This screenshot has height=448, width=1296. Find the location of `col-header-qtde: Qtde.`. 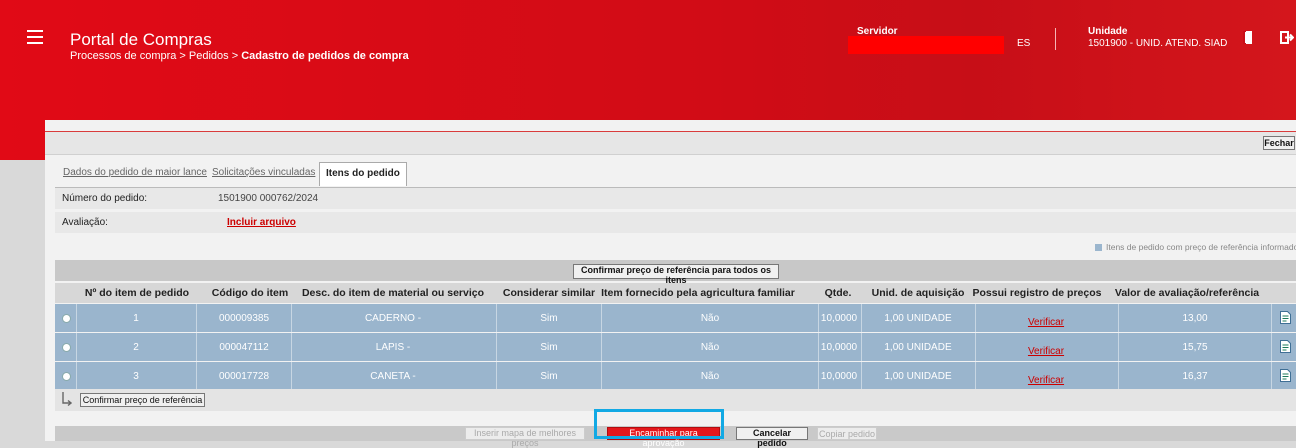

col-header-qtde: Qtde. is located at coordinates (838, 293).